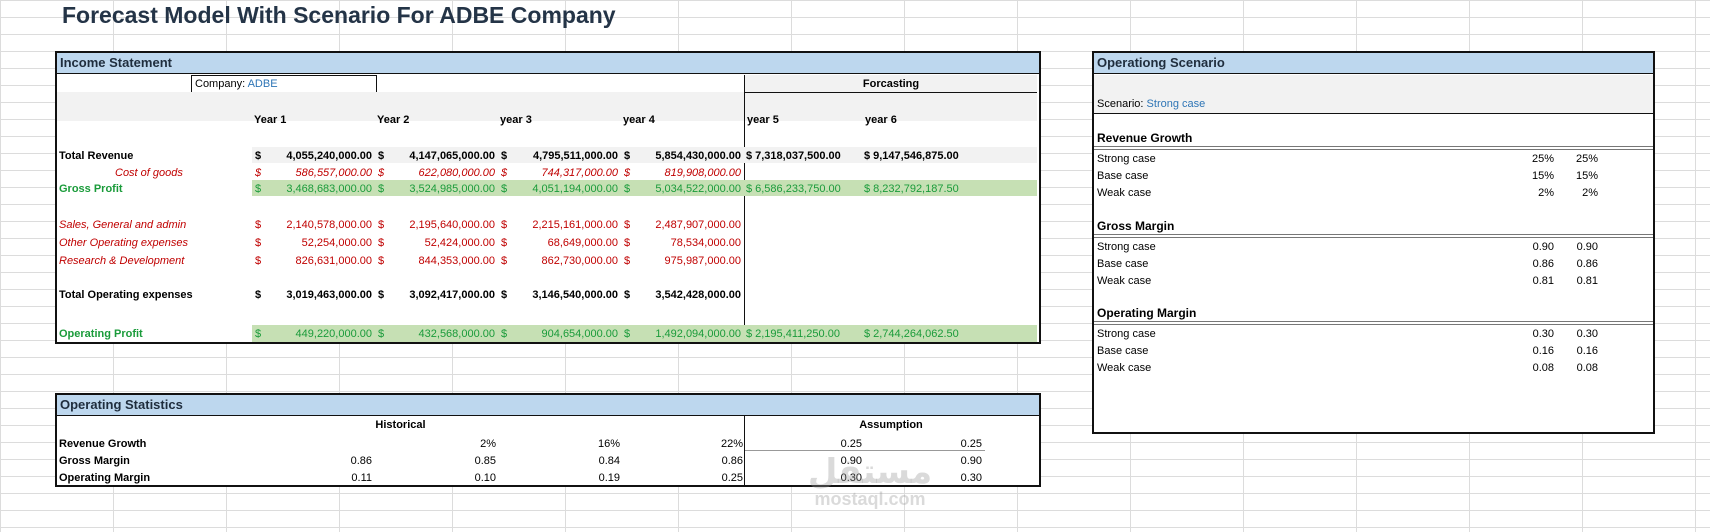 The image size is (1710, 532). What do you see at coordinates (1558, 159) in the screenshot?
I see `scenario-value-2: 25%` at bounding box center [1558, 159].